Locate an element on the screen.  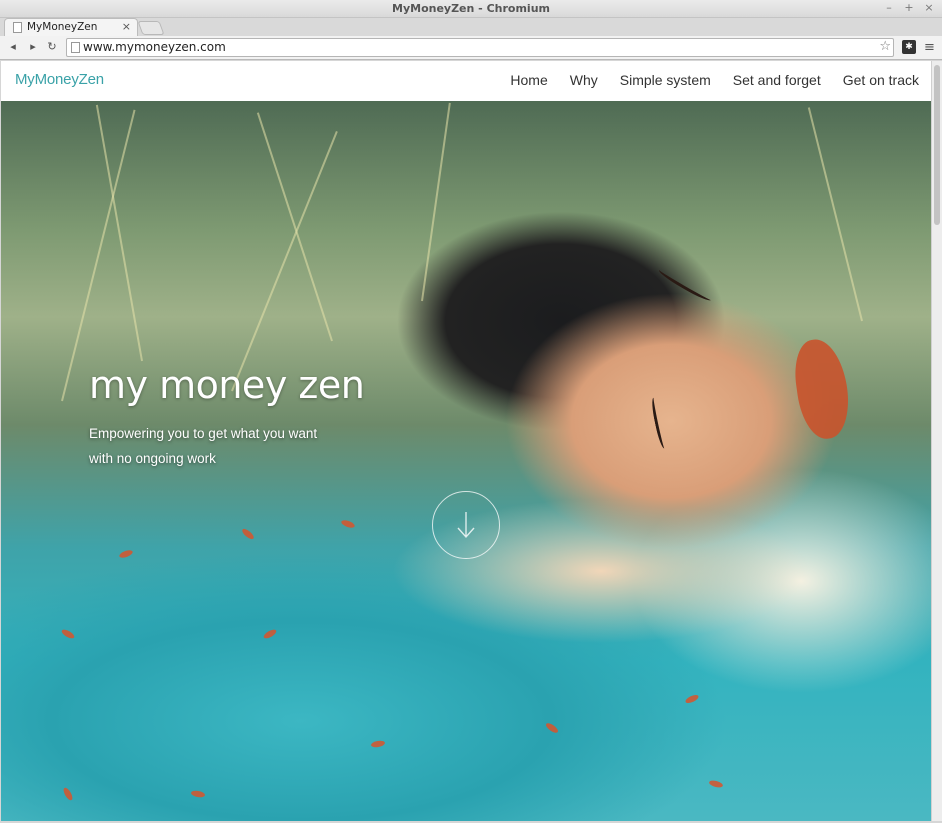
close-window-button: × is located at coordinates (929, 8).